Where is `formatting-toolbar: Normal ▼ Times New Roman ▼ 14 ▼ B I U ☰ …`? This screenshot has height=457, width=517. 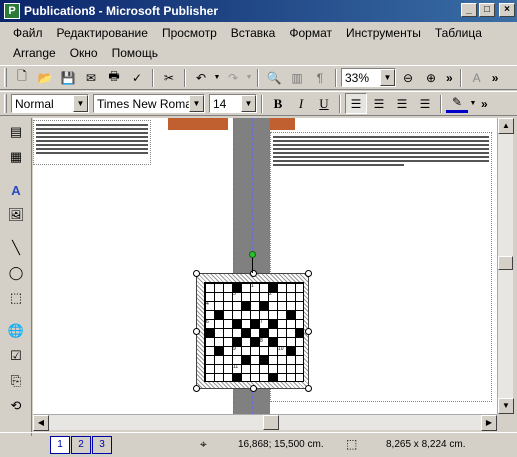 formatting-toolbar: Normal ▼ Times New Roman ▼ 14 ▼ B I U ☰ … is located at coordinates (258, 103).